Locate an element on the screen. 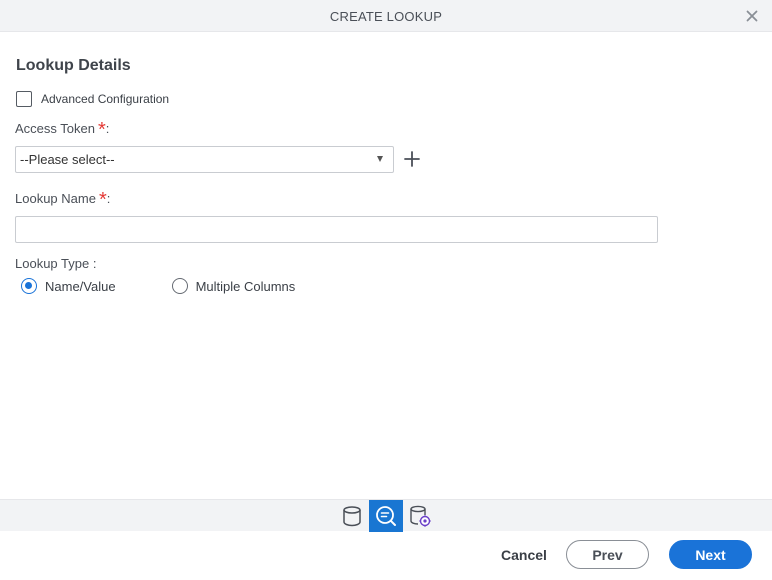 The width and height of the screenshot is (772, 580). lookup-name-input is located at coordinates (336, 229).